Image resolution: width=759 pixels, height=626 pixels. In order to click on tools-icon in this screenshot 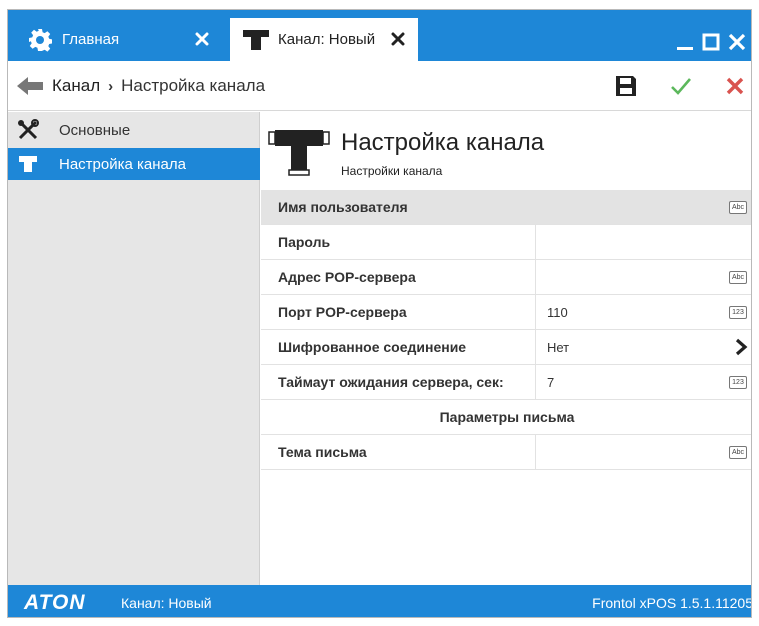, I will do `click(28, 130)`.